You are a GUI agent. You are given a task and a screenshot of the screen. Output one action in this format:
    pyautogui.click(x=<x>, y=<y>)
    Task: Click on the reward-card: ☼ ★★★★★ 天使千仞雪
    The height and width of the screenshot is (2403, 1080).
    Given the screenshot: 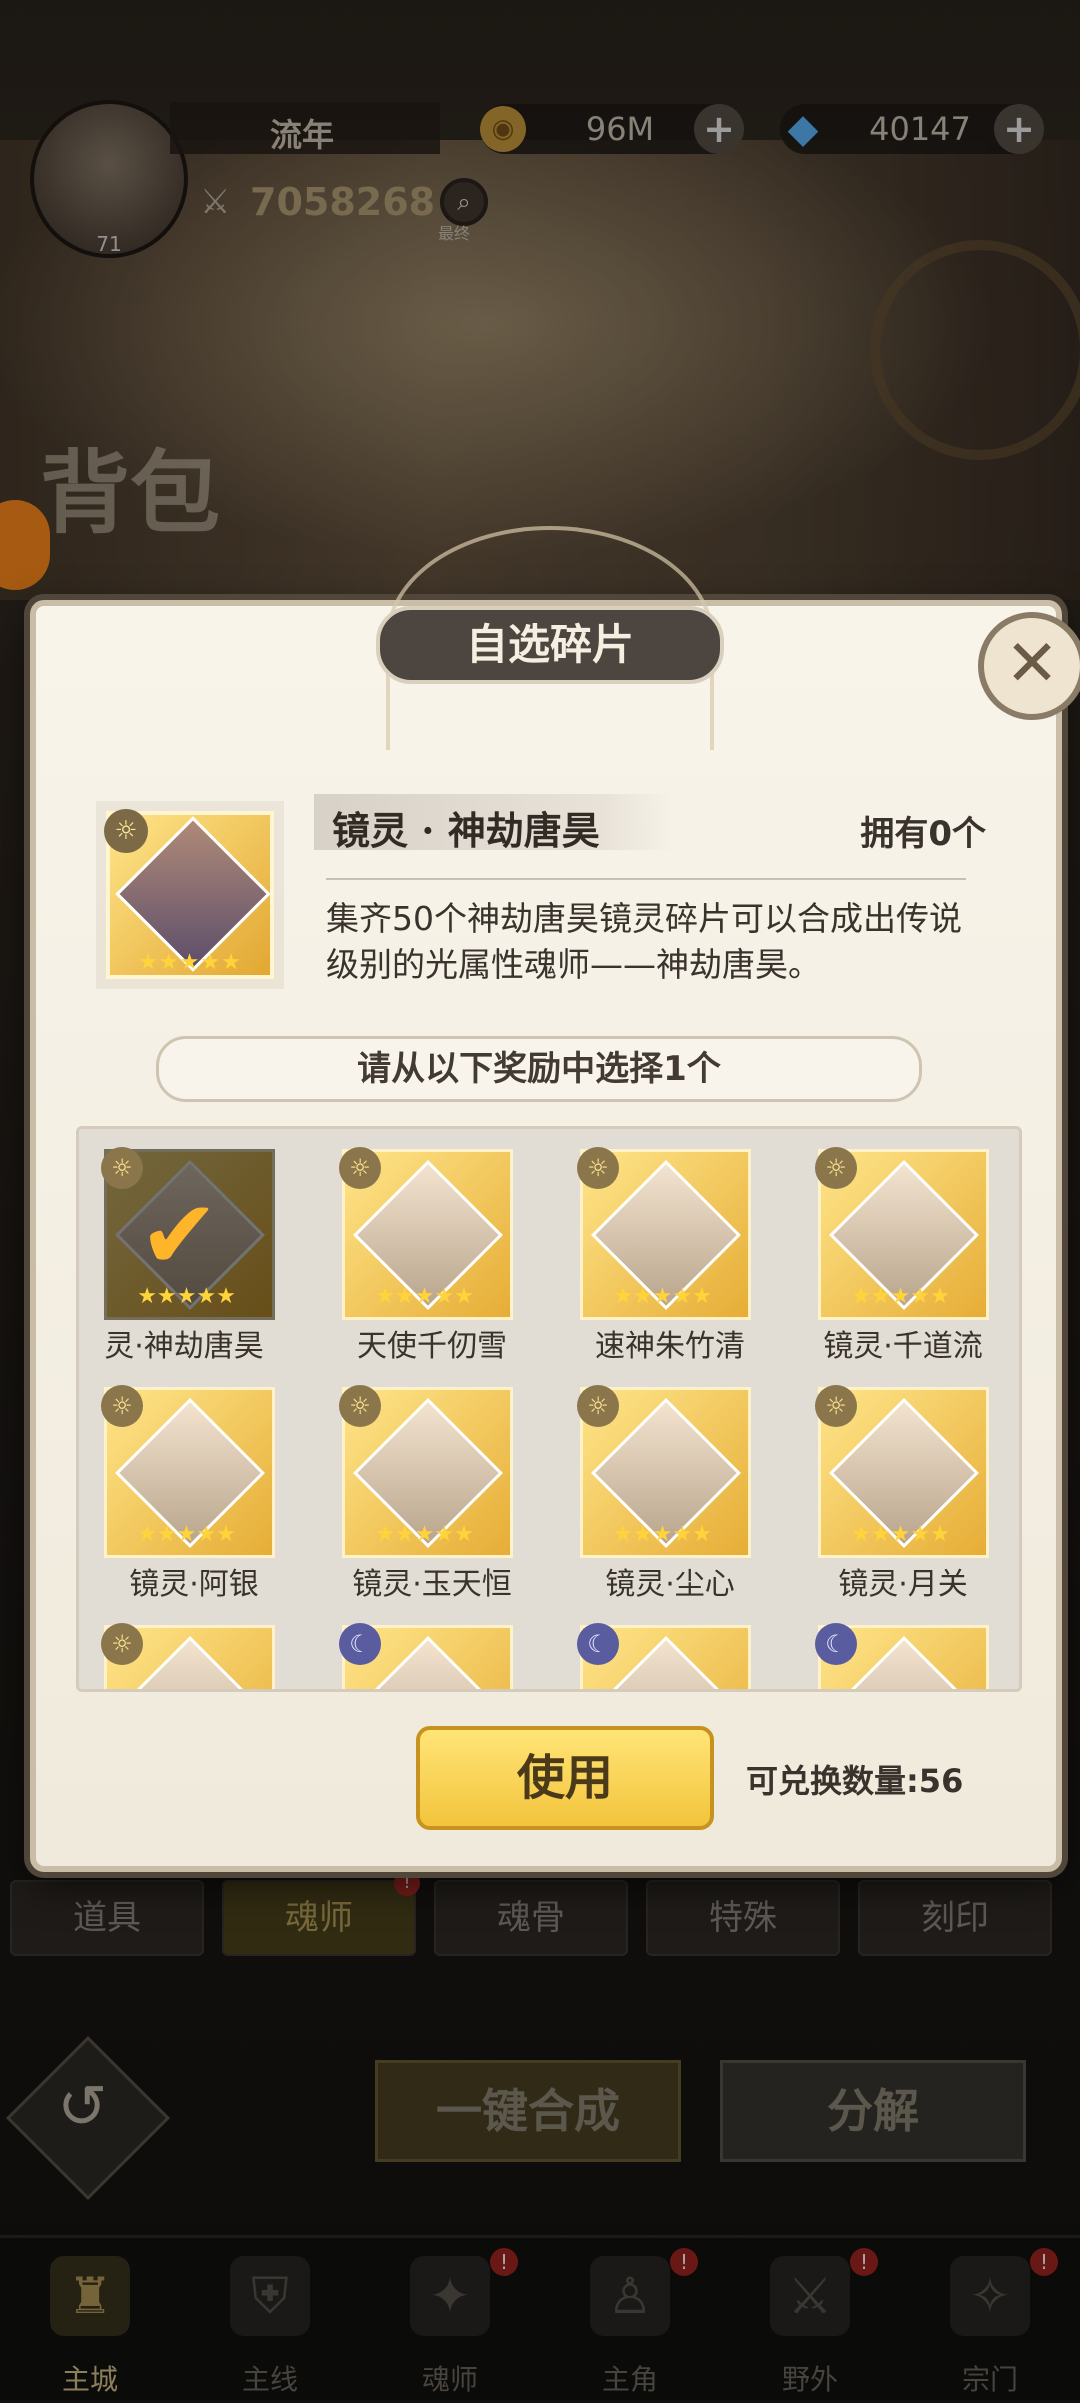 What is the action you would take?
    pyautogui.click(x=417, y=1251)
    